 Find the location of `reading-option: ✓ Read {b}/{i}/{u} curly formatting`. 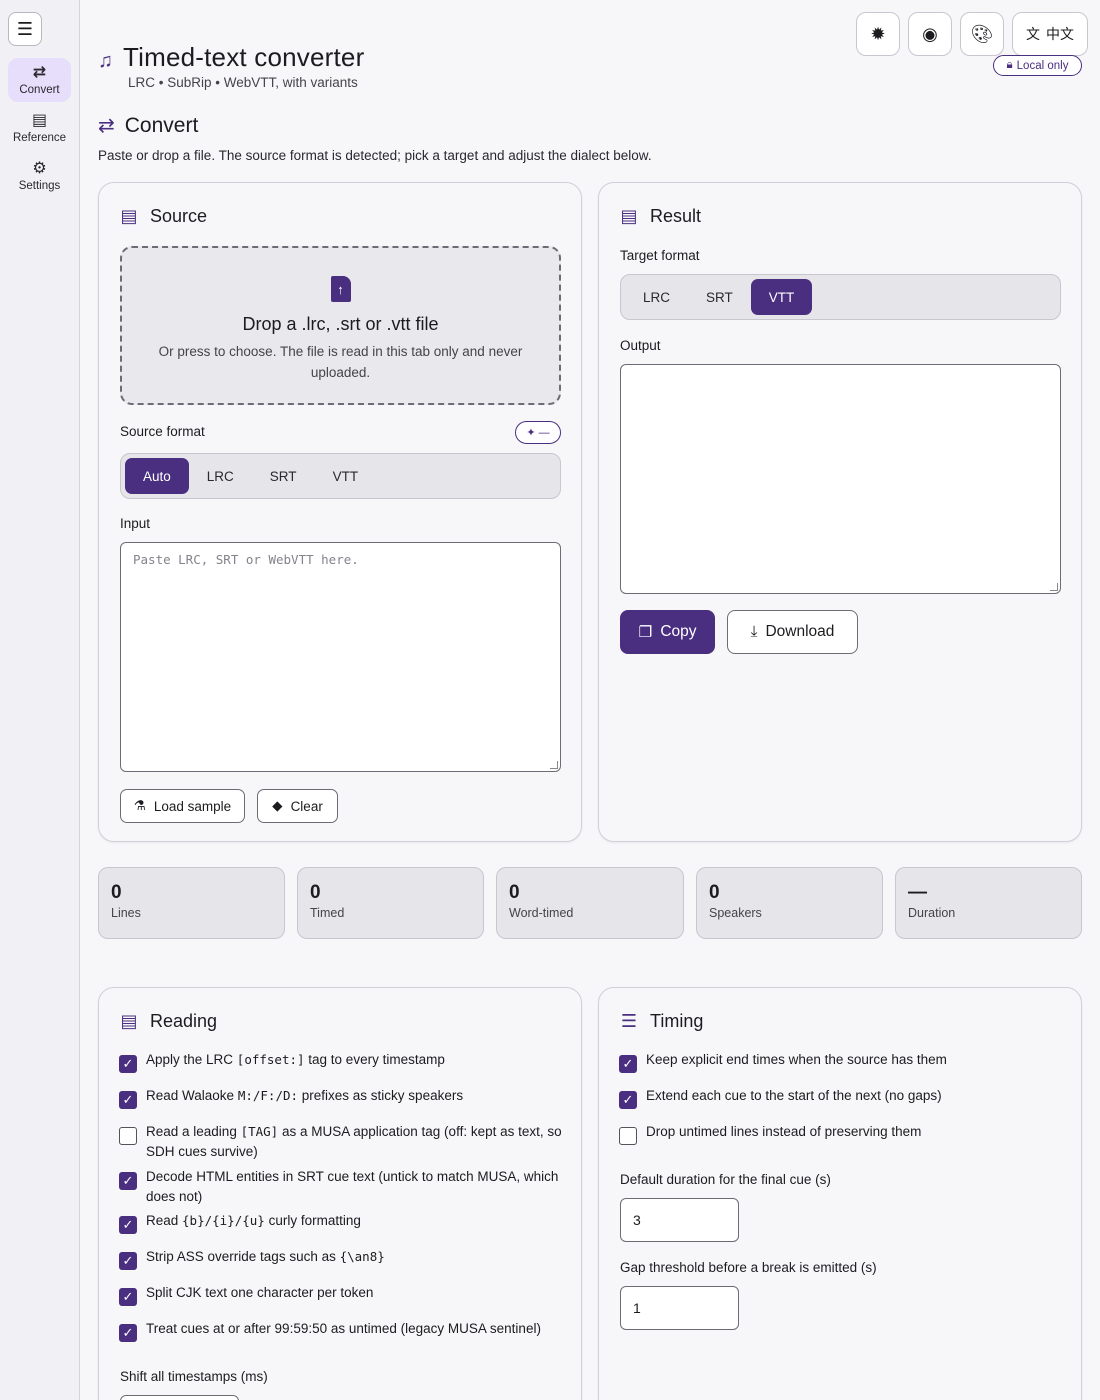

reading-option: ✓ Read {b}/{i}/{u} curly formatting is located at coordinates (341, 1222).